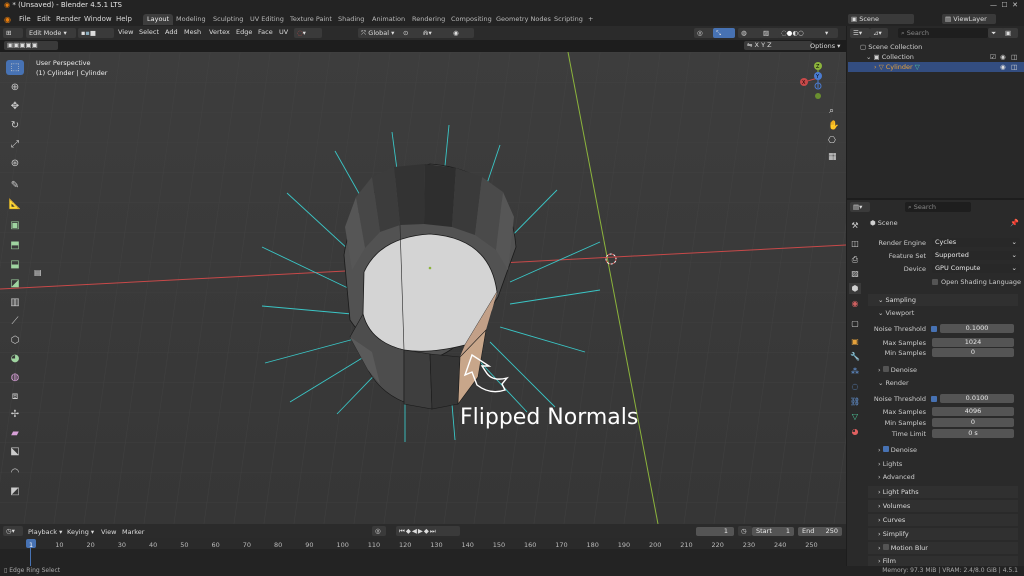 Image resolution: width=1024 pixels, height=576 pixels. I want to click on render-engine-dropdown: Cycles ⌄, so click(976, 242).